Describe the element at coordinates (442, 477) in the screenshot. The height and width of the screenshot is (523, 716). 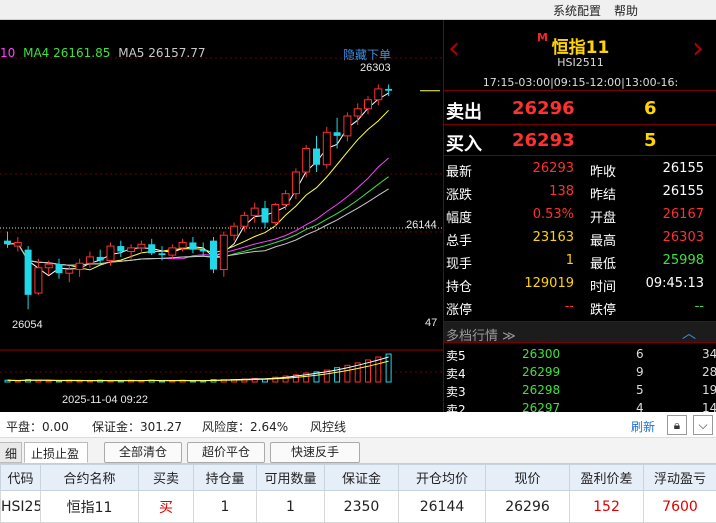
I see `column-header: 开仓均价` at that location.